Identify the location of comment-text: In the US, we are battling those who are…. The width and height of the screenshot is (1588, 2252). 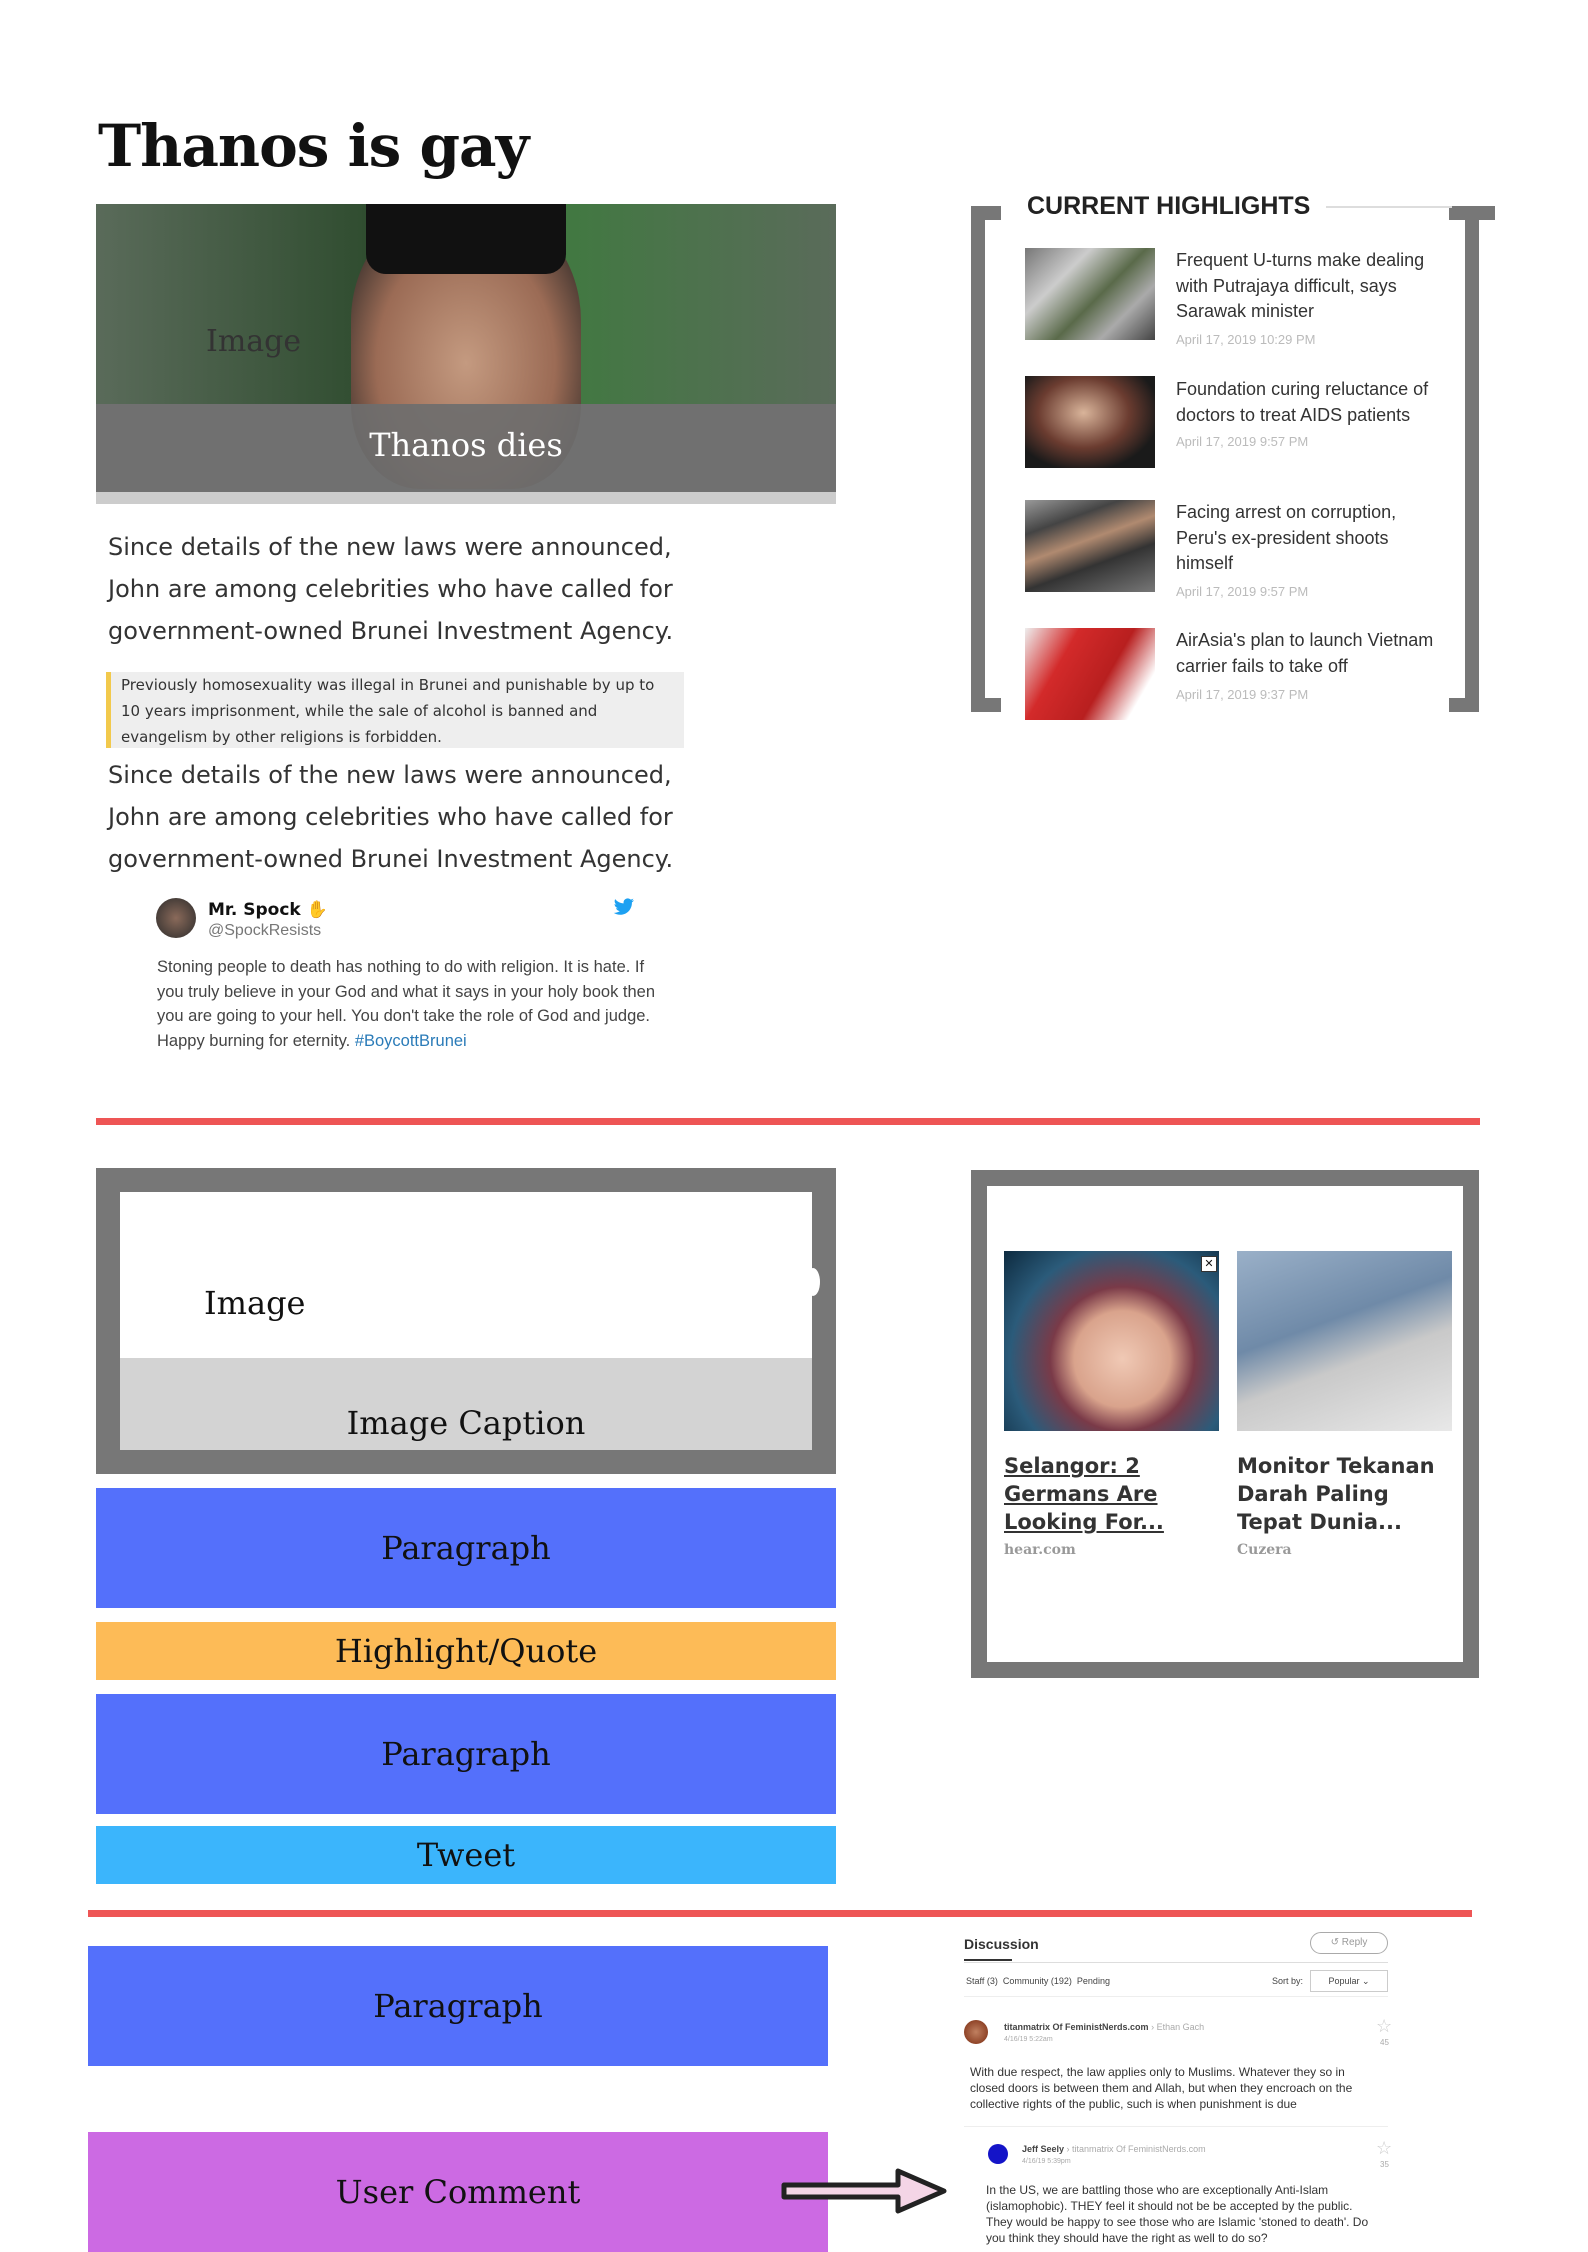
(1177, 2214).